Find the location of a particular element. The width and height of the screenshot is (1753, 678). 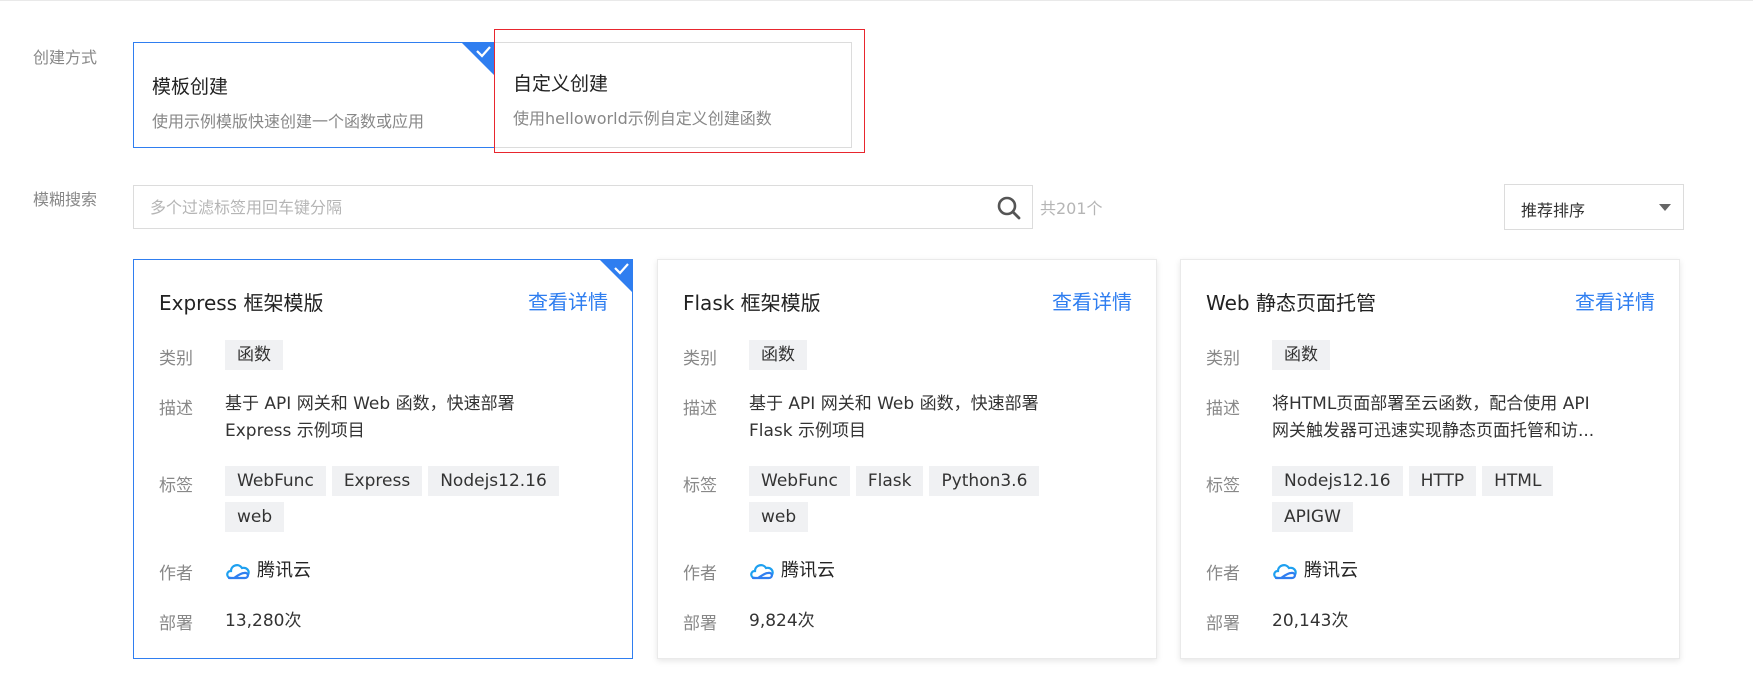

create-method-label: 创建方式 is located at coordinates (65, 57).